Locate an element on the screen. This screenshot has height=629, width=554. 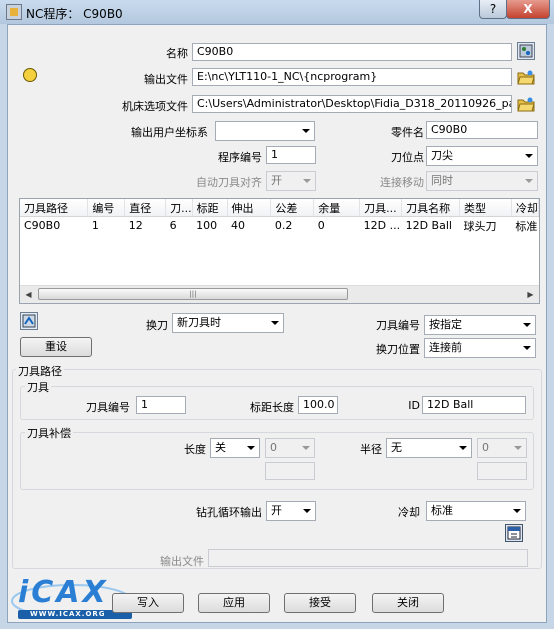
close-window-button: X is located at coordinates (528, 9).